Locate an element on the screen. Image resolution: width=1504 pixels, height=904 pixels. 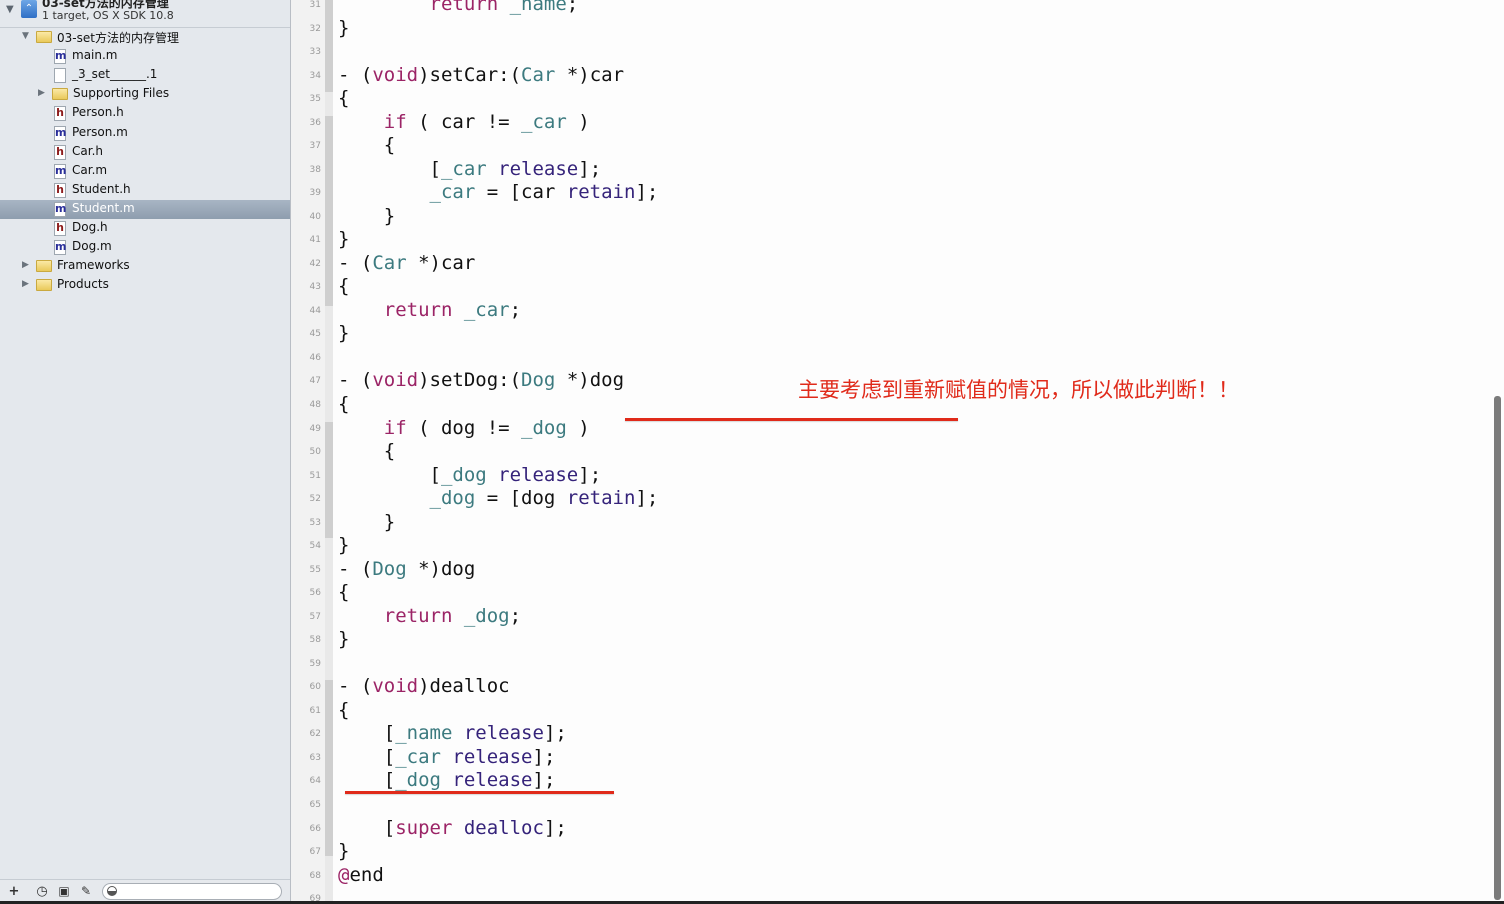
tree-file: m main.m is located at coordinates (145, 56).